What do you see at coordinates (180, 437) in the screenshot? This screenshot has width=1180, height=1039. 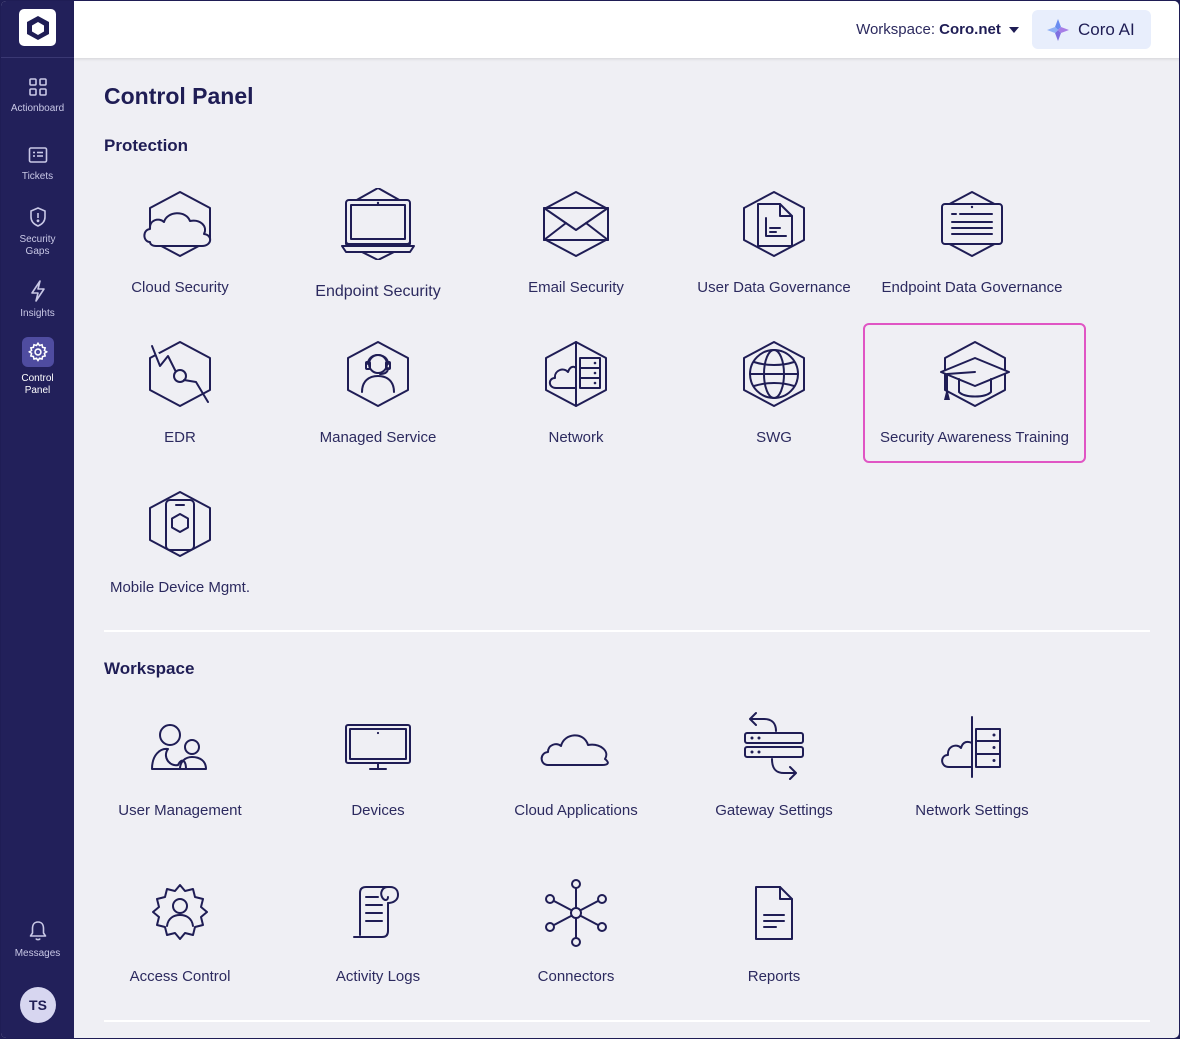 I see `tile-label: EDR` at bounding box center [180, 437].